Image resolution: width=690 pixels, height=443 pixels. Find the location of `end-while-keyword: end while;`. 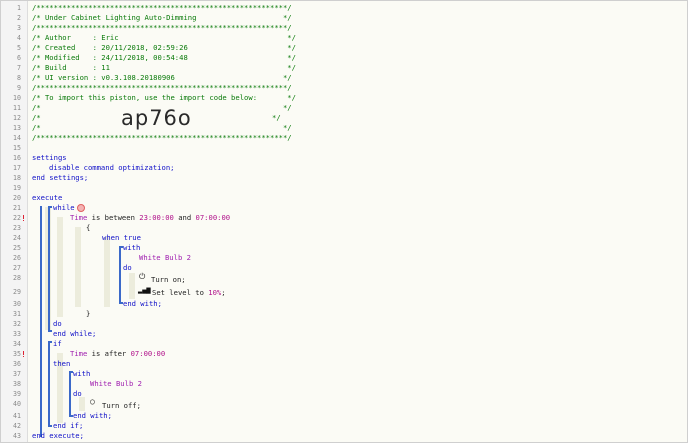

end-while-keyword: end while; is located at coordinates (74, 334).